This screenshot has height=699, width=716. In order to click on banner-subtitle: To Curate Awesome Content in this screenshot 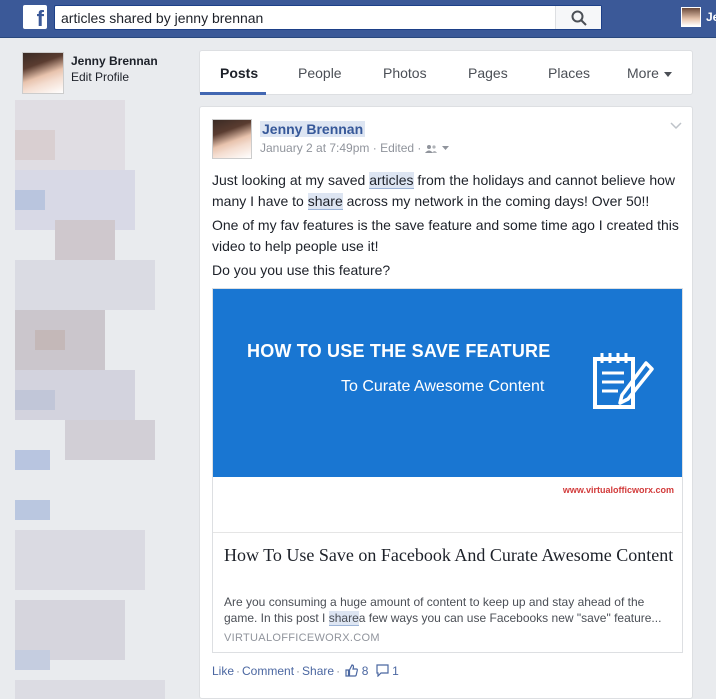, I will do `click(443, 386)`.